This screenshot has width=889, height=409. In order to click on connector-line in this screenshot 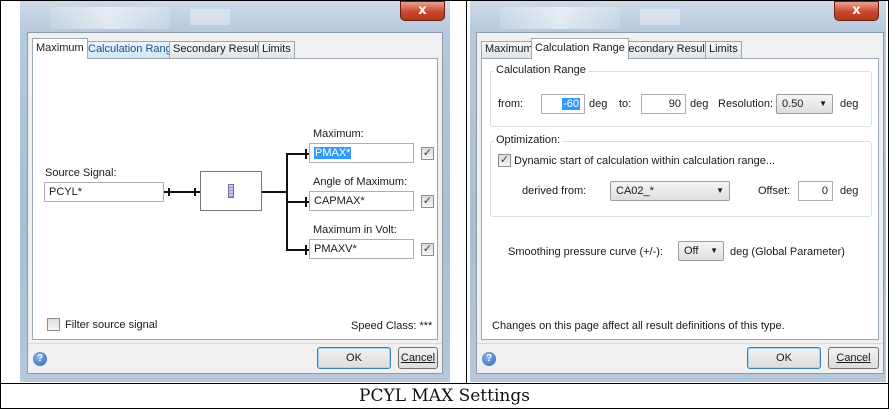, I will do `click(274, 192)`.